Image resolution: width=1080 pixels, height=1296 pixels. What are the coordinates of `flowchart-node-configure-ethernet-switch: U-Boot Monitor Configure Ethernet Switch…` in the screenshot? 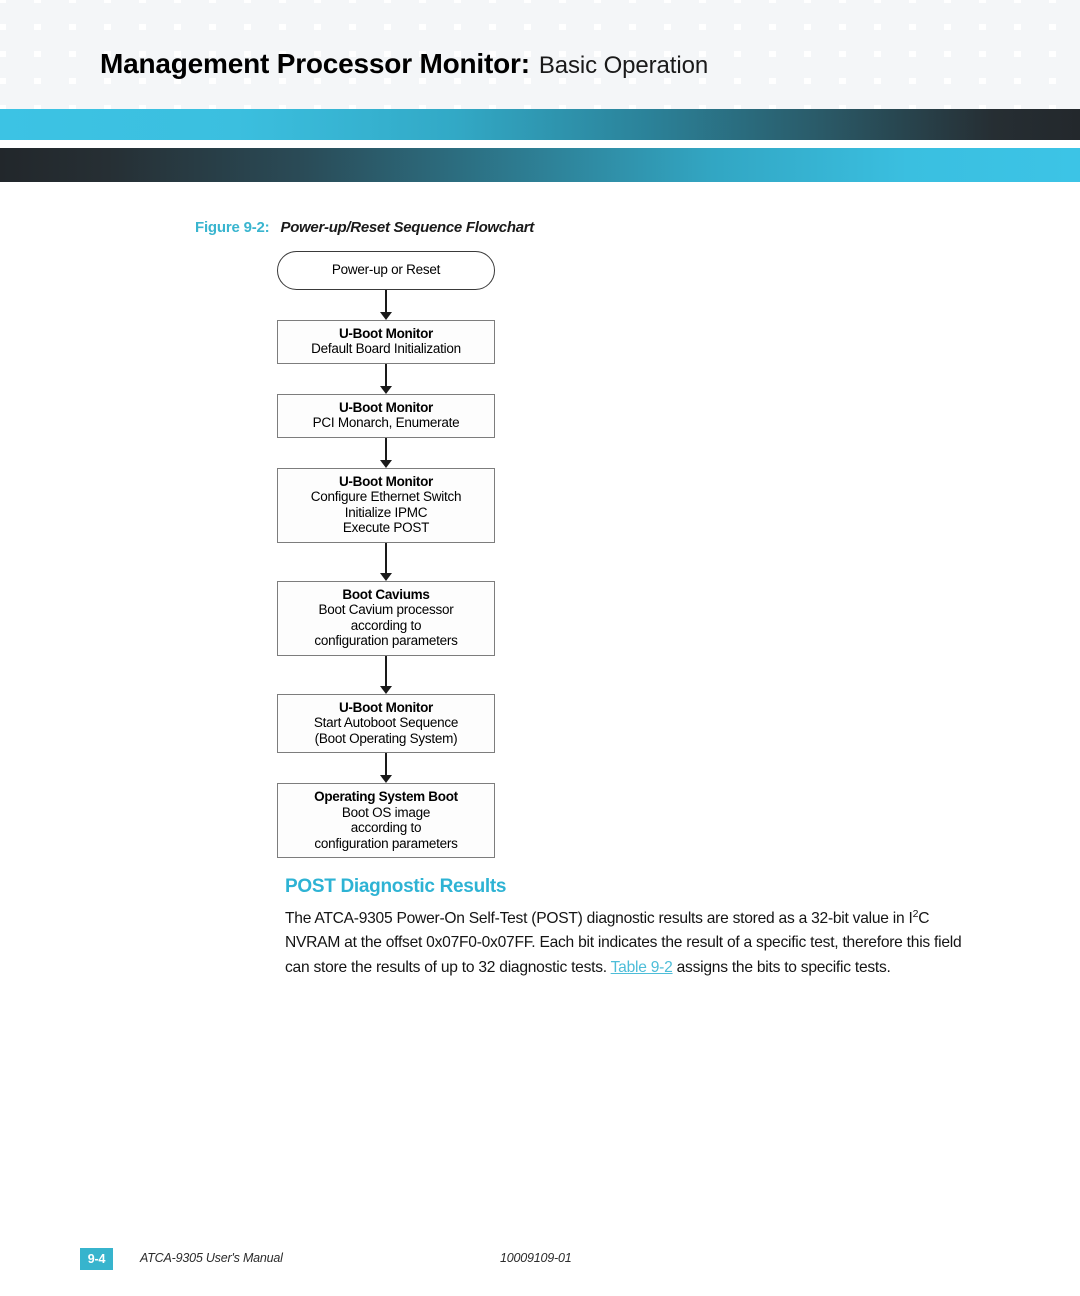 It's located at (386, 505).